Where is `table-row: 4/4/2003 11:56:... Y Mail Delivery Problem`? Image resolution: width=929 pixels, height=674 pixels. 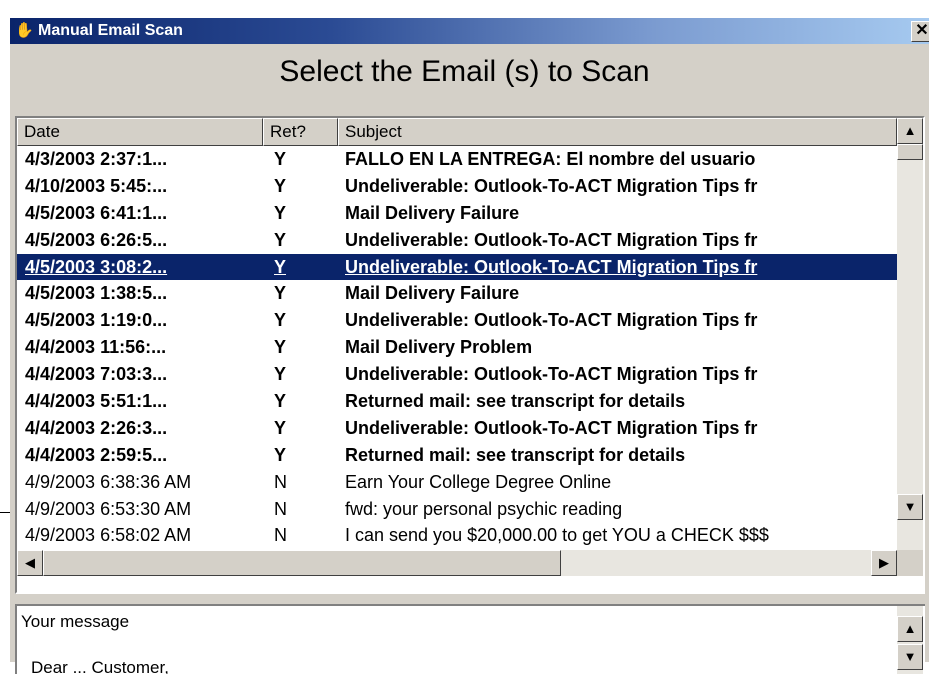 table-row: 4/4/2003 11:56:... Y Mail Delivery Problem is located at coordinates (457, 347).